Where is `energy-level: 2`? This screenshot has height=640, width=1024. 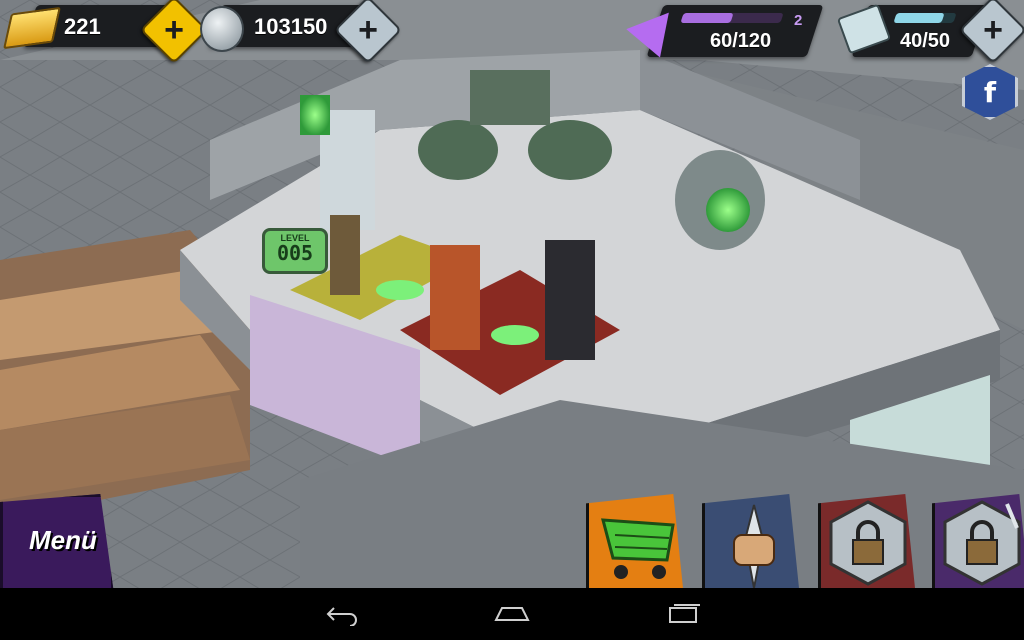 energy-level: 2 is located at coordinates (798, 20).